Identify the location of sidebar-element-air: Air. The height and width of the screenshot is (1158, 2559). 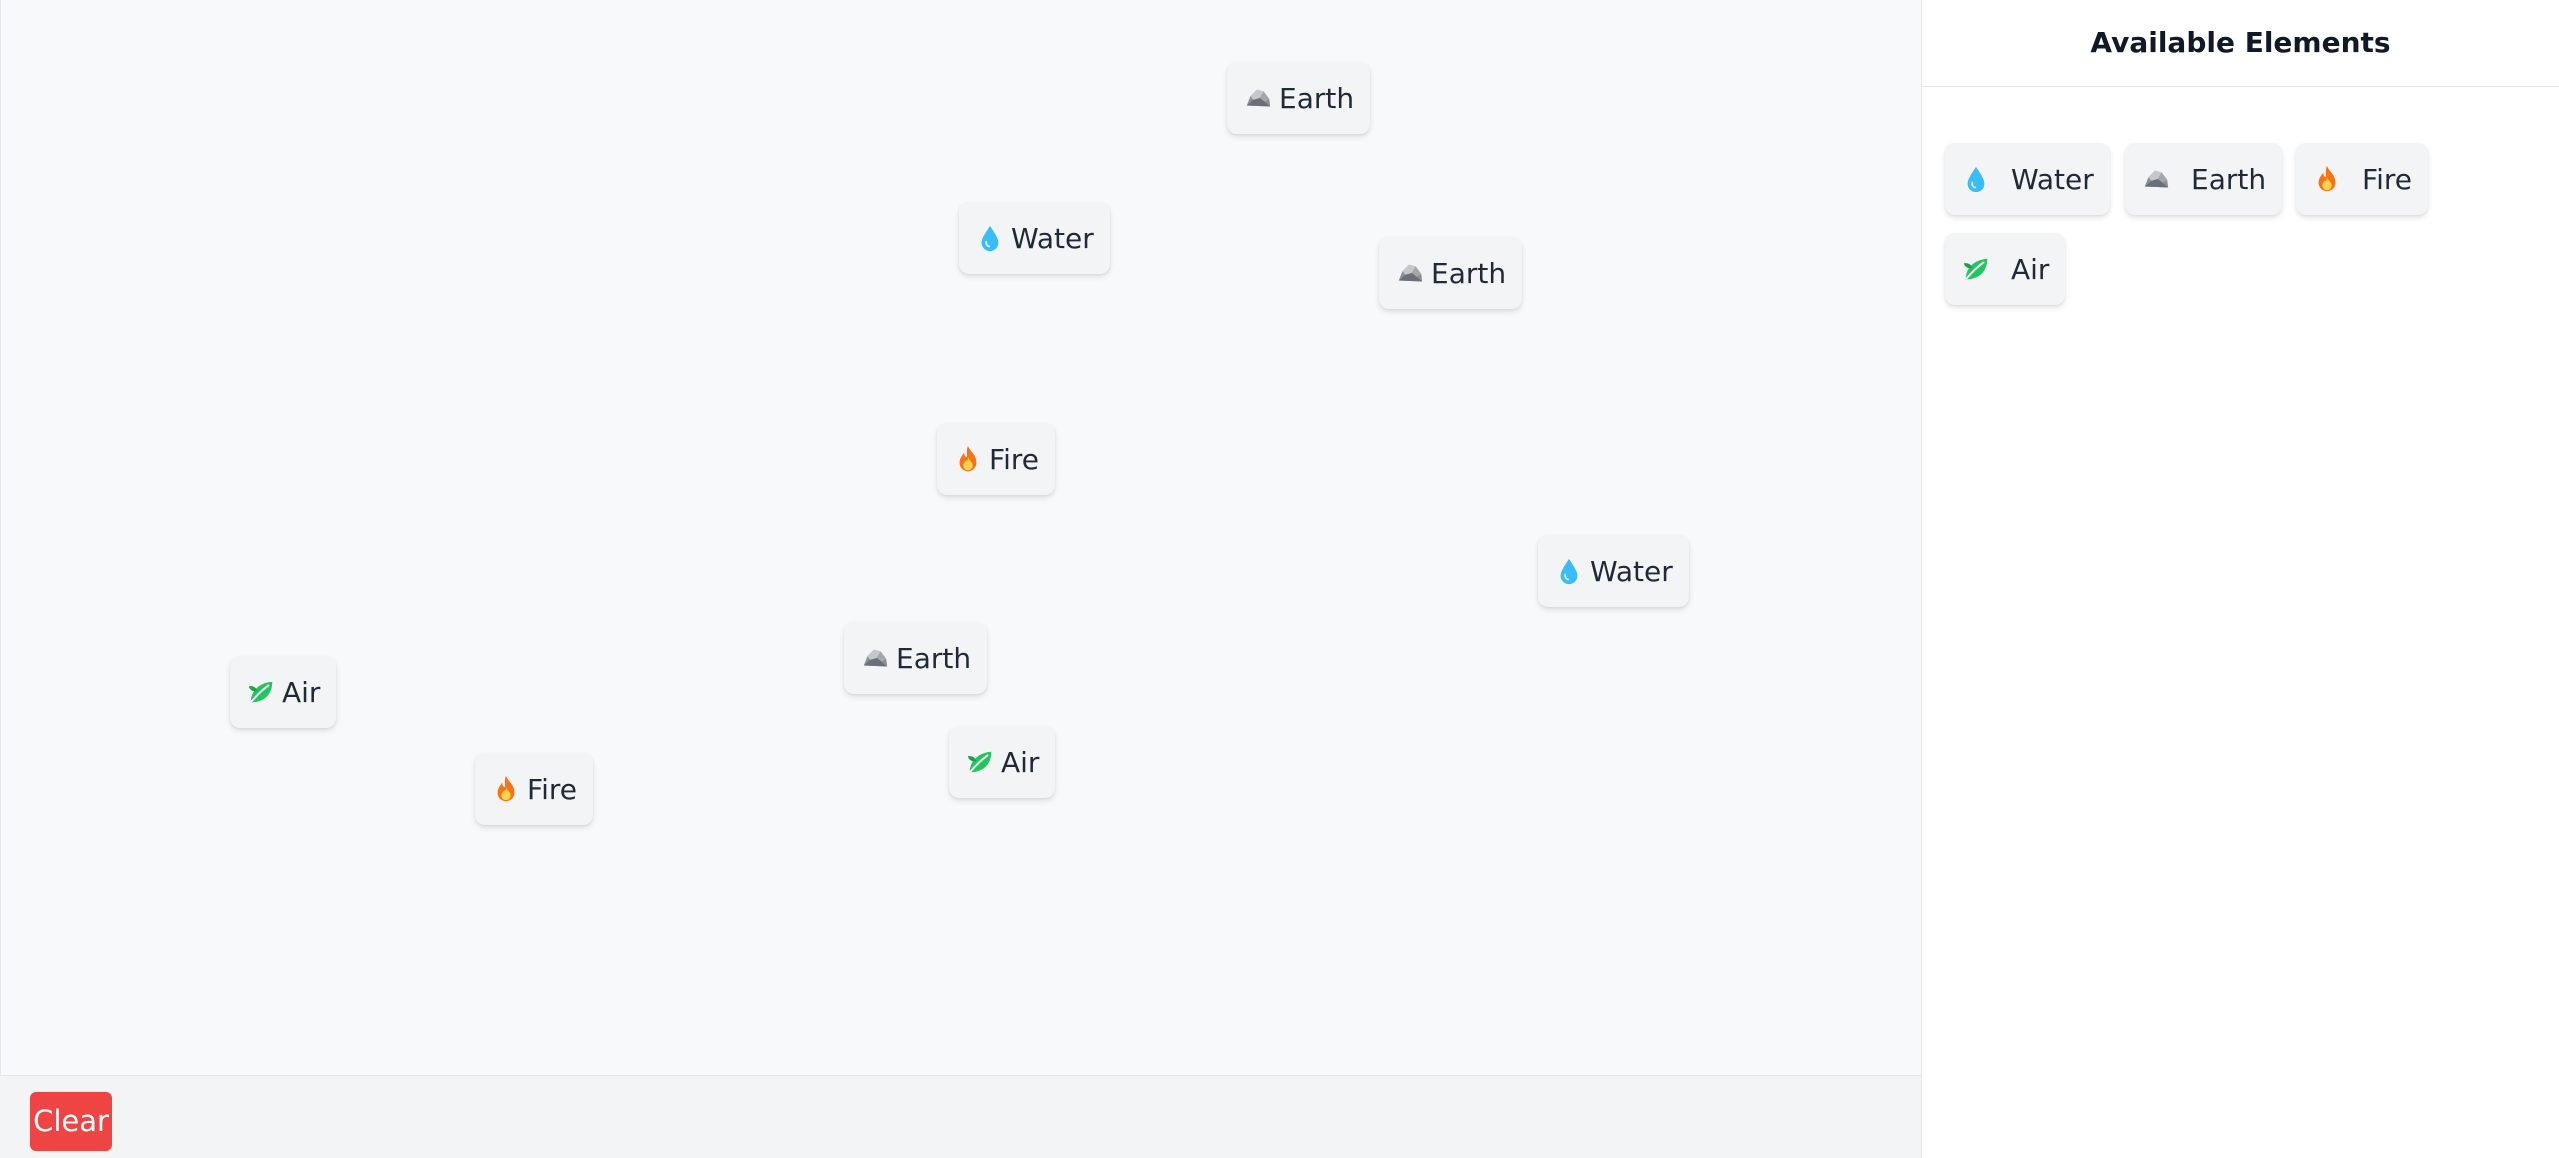
(2005, 269).